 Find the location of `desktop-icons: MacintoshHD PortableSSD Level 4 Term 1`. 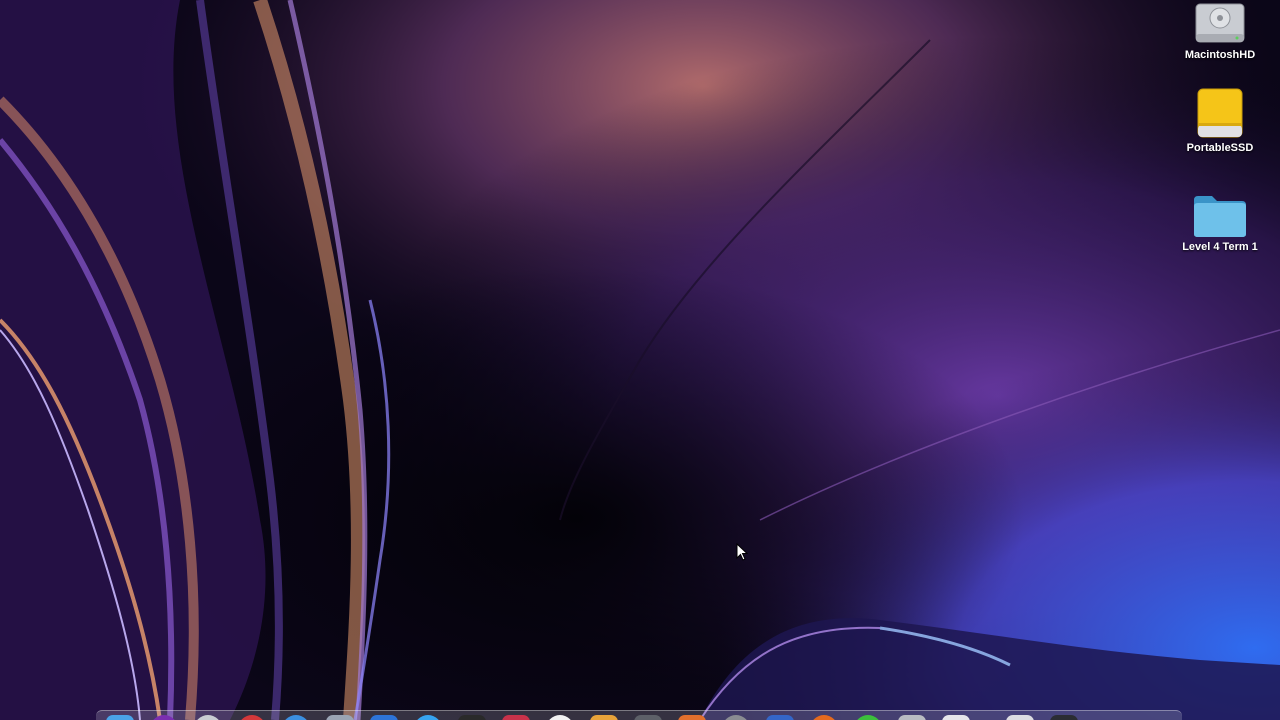

desktop-icons: MacintoshHD PortableSSD Level 4 Term 1 is located at coordinates (1220, 150).